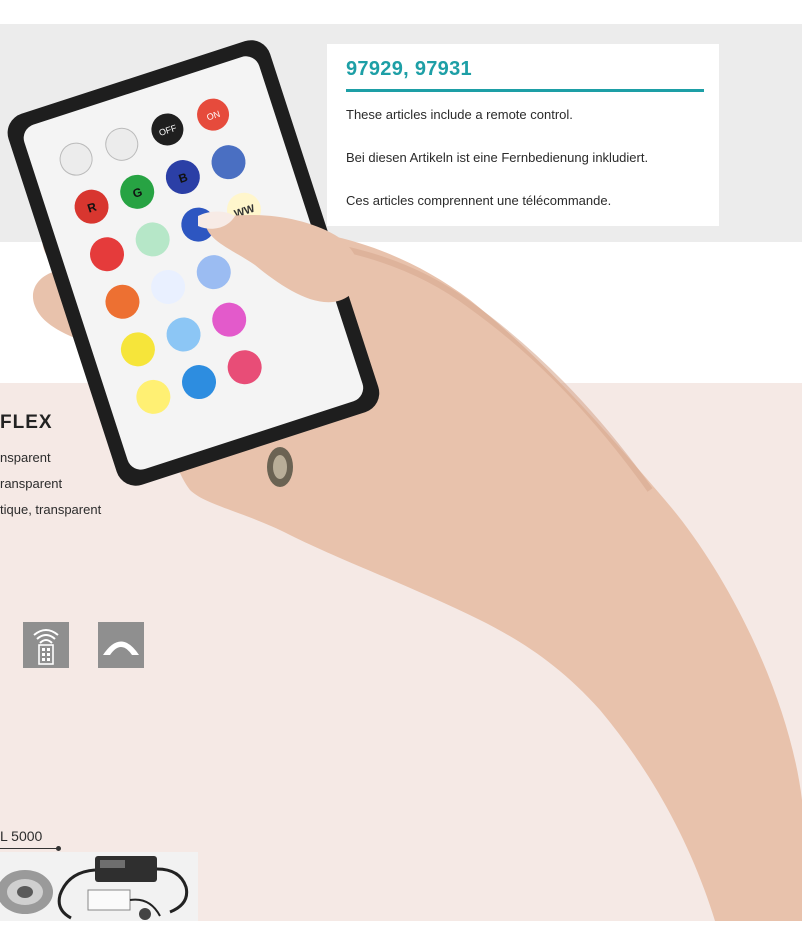  What do you see at coordinates (25, 457) in the screenshot?
I see `material-line-1: nsparent` at bounding box center [25, 457].